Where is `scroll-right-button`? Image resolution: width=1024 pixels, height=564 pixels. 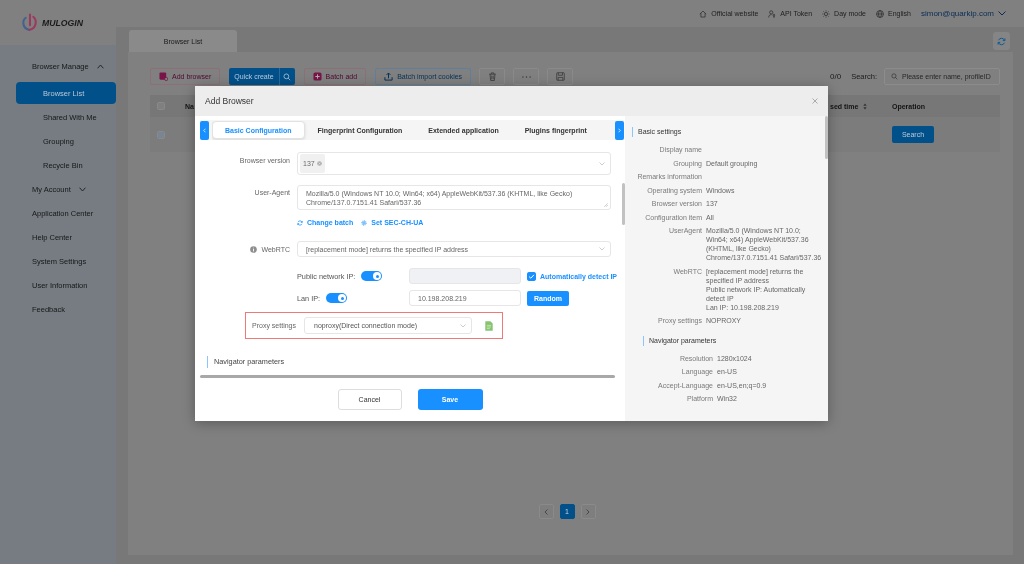 scroll-right-button is located at coordinates (619, 130).